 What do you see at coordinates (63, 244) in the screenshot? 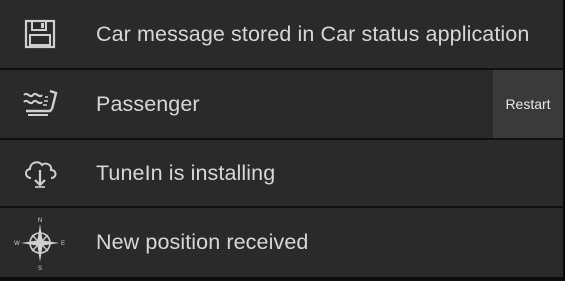
I see `compass-letter-e: E` at bounding box center [63, 244].